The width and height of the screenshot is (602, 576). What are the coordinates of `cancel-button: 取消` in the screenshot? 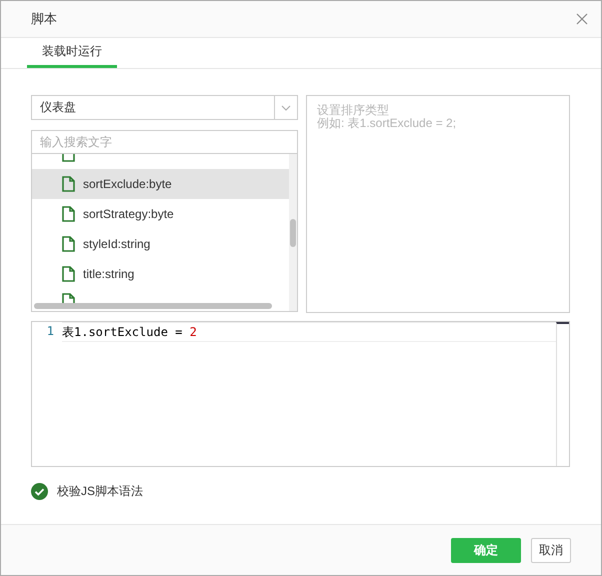 It's located at (551, 550).